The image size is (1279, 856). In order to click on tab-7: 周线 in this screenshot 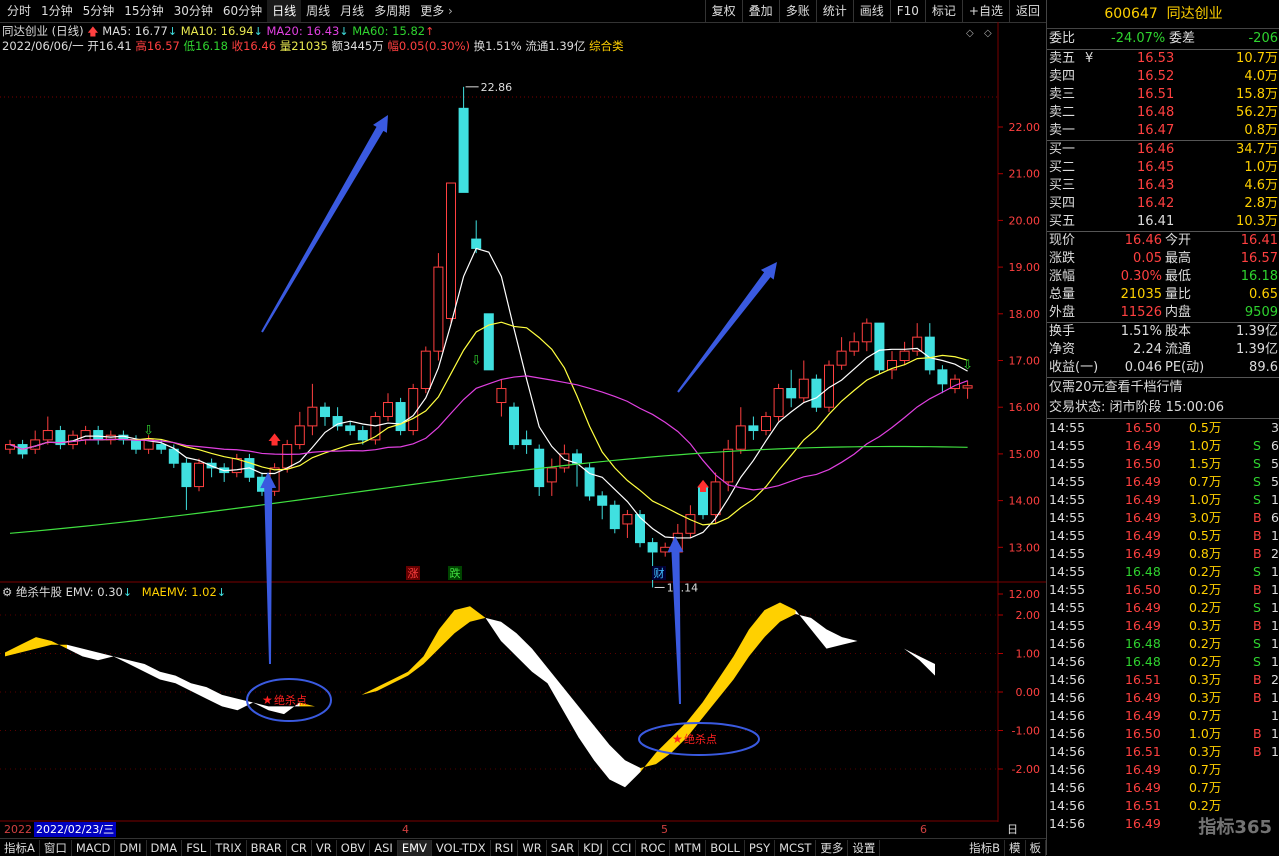, I will do `click(318, 11)`.